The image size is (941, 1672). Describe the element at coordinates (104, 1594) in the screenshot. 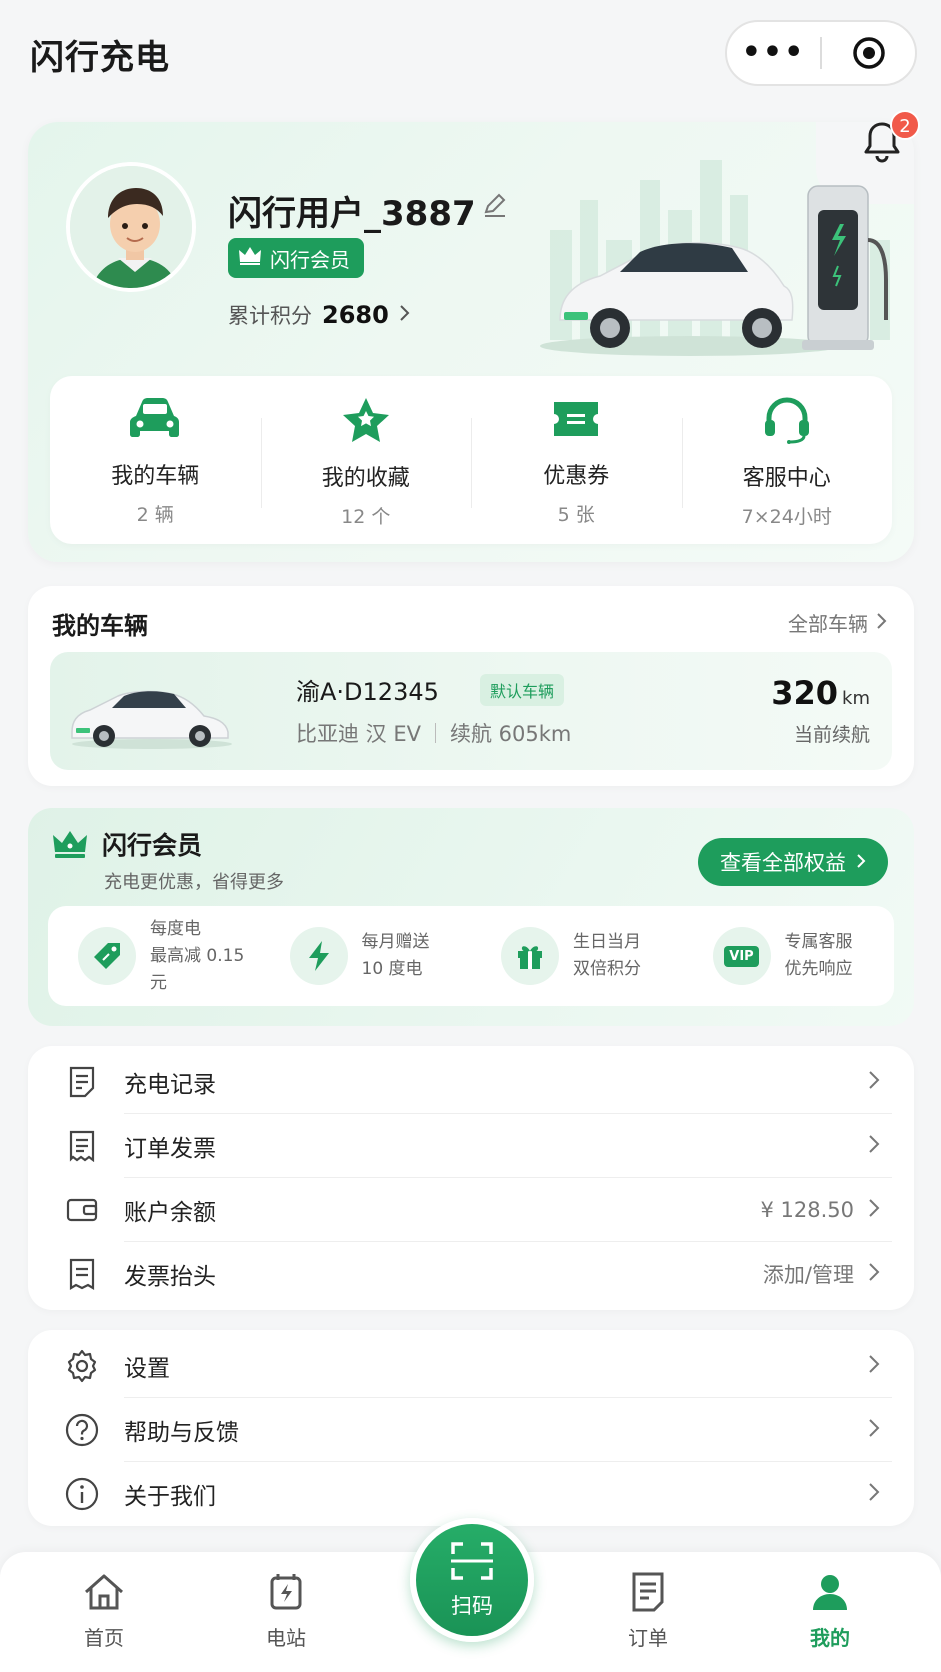

I see `home-icon` at that location.